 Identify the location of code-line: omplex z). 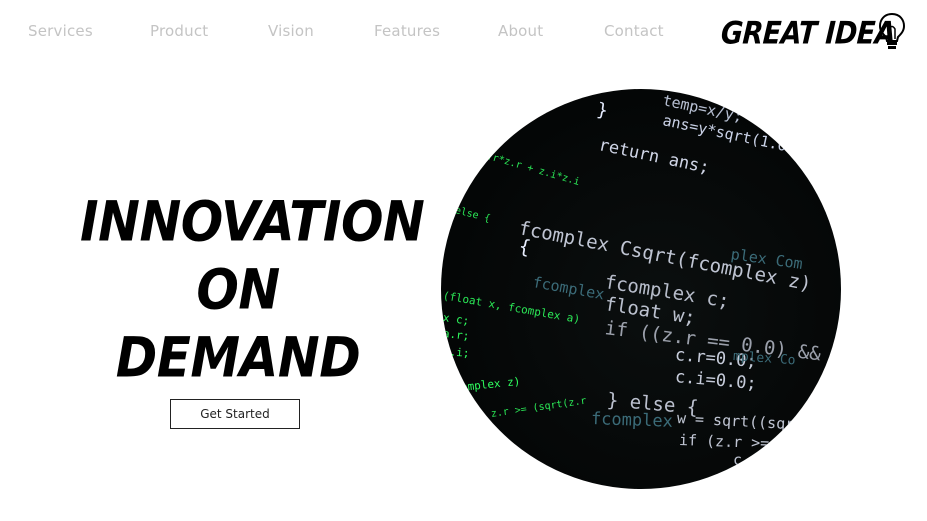
(490, 384).